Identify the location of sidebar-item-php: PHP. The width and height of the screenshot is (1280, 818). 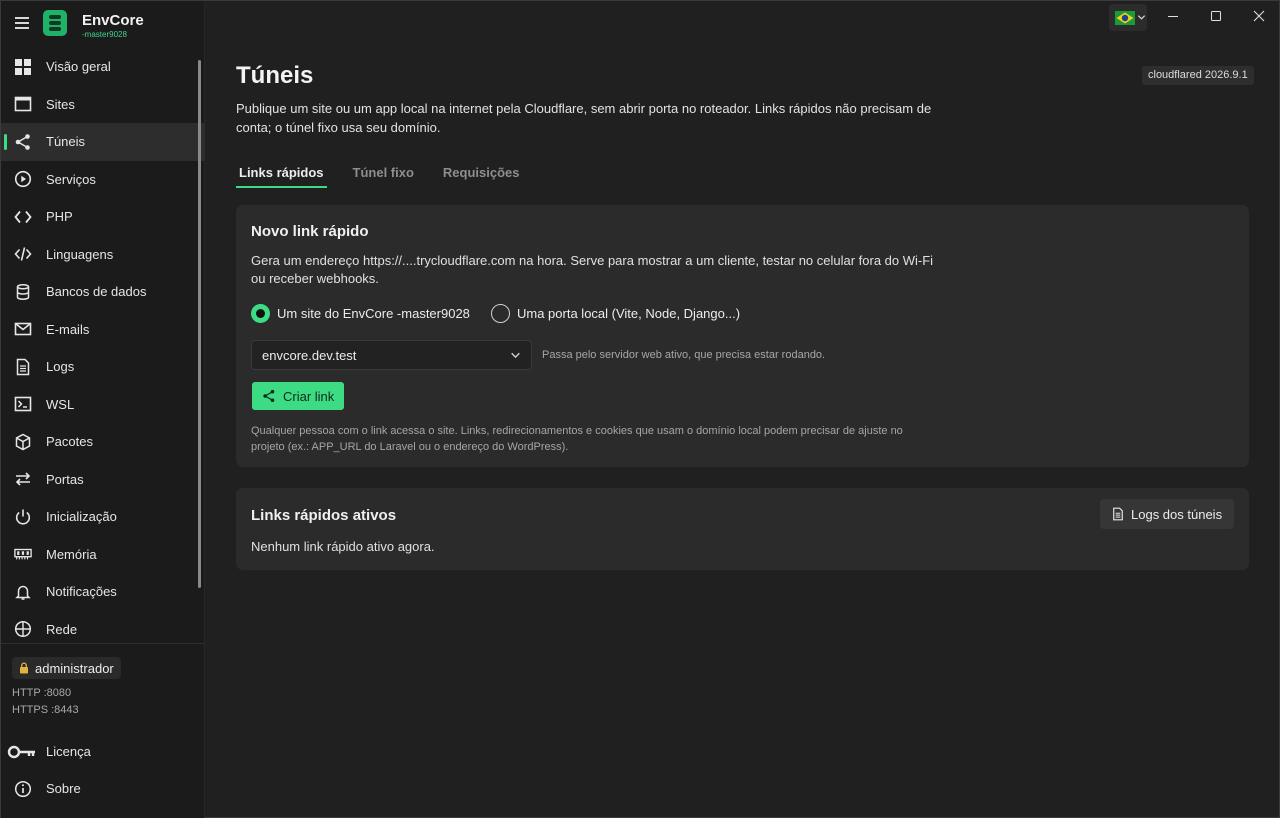
(103, 217).